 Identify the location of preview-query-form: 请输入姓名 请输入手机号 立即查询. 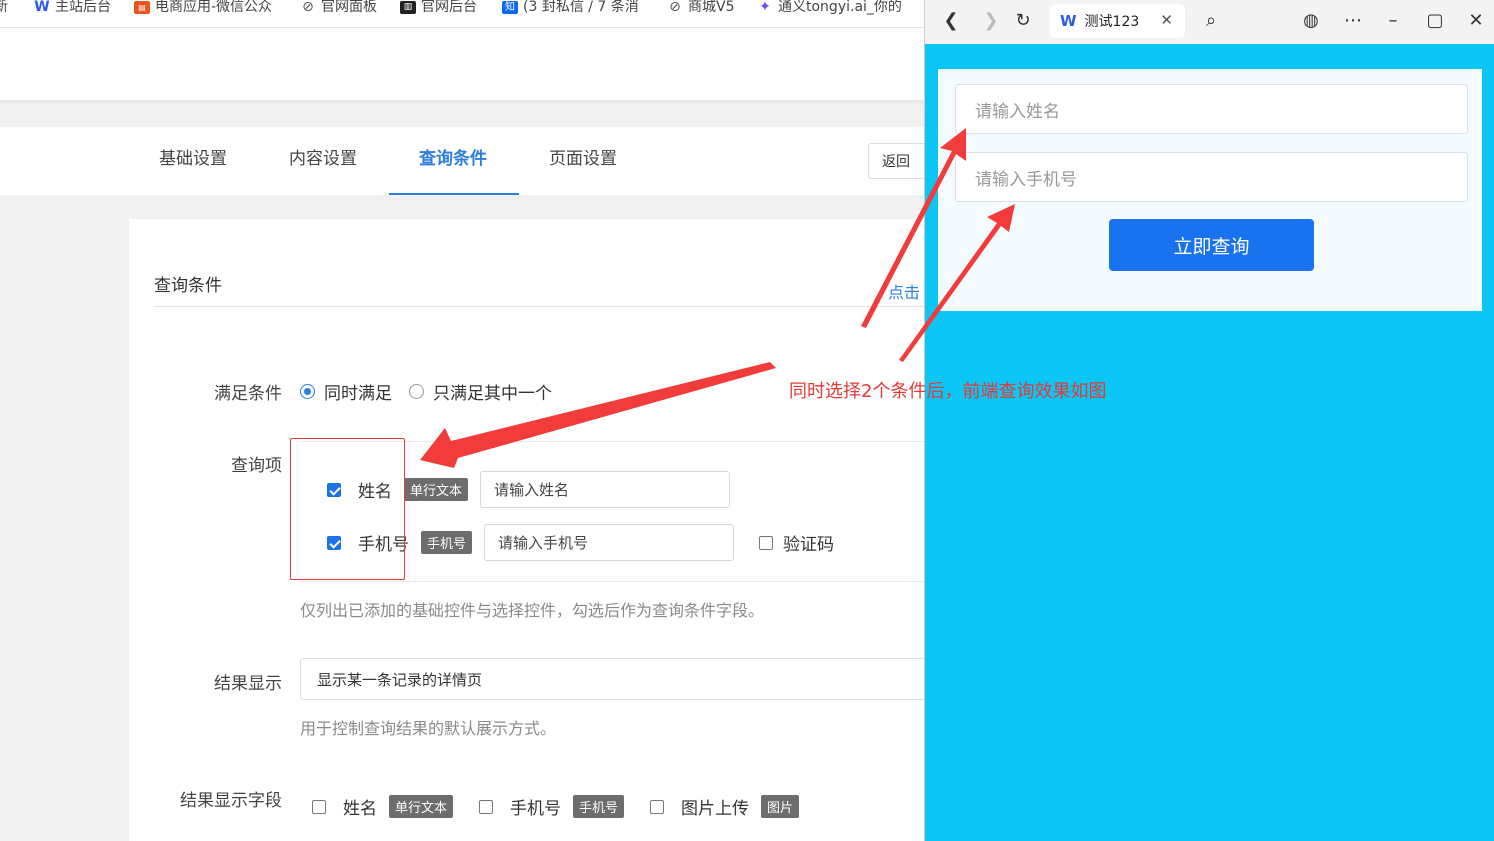
(1210, 190).